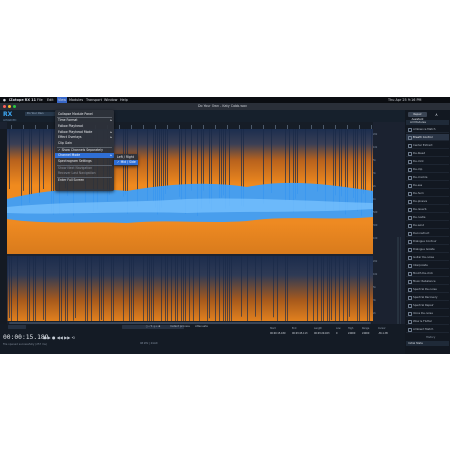 The image size is (450, 450). Describe the element at coordinates (374, 199) in the screenshot. I see `frequency-tick-label: 1k` at that location.